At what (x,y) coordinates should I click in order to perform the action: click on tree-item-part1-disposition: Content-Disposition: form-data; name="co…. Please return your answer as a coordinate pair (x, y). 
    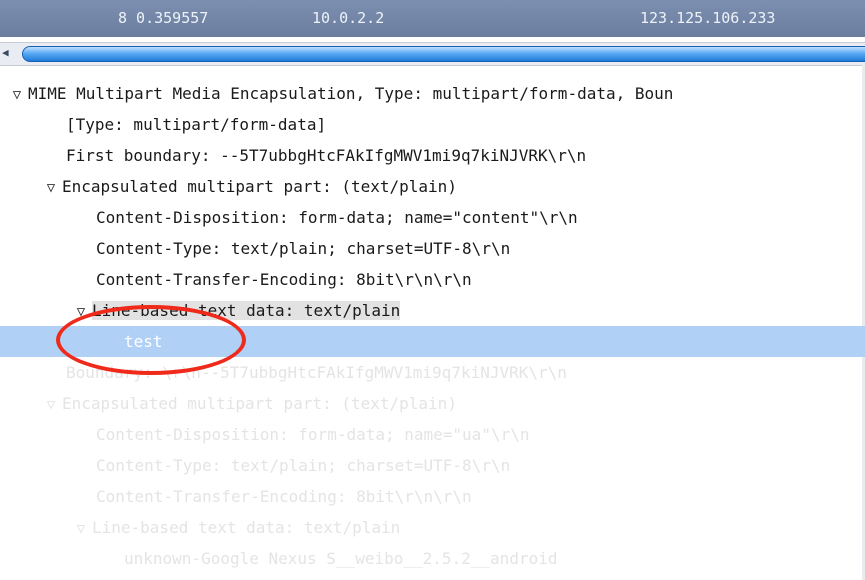
    Looking at the image, I should click on (432, 217).